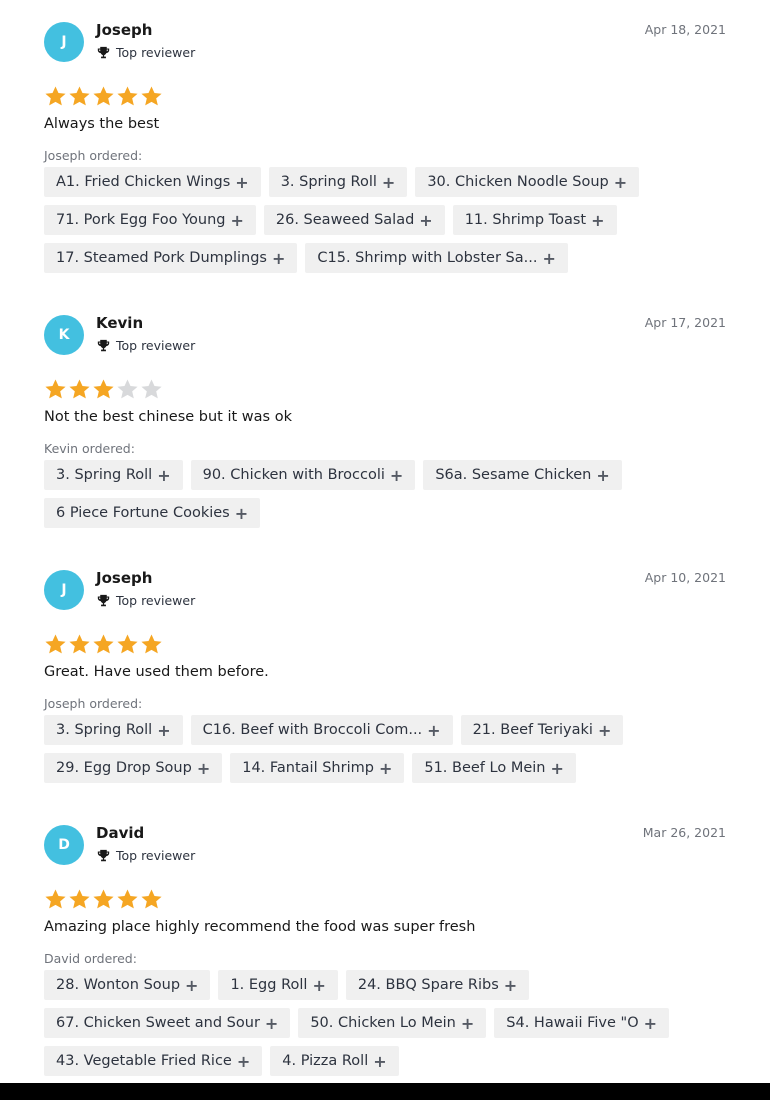  Describe the element at coordinates (150, 220) in the screenshot. I see `menu-item-chip: 71. Pork Egg Foo Young +` at that location.